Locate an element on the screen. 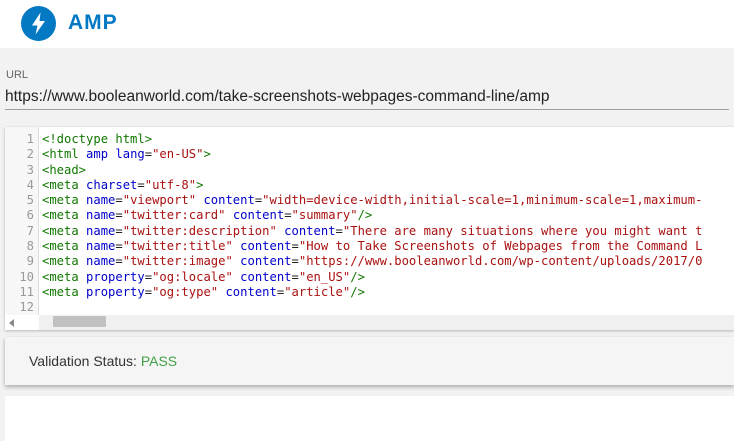 This screenshot has width=734, height=441. line-number: 9 is located at coordinates (30, 261).